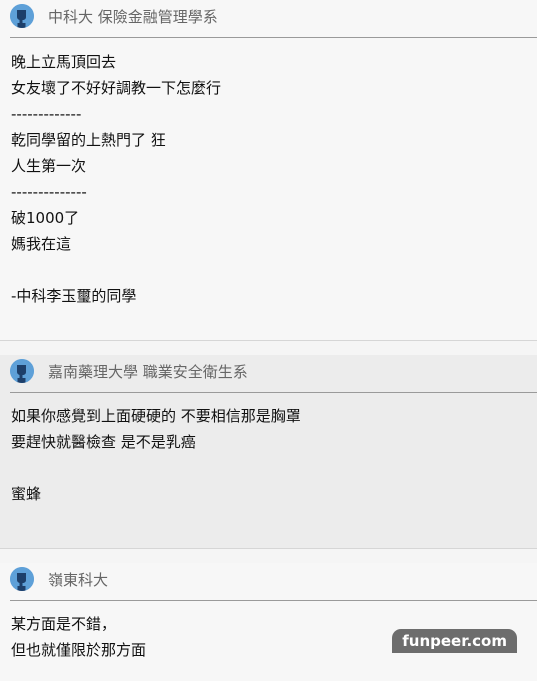 This screenshot has width=537, height=681. Describe the element at coordinates (103, 442) in the screenshot. I see `comment-line: 要趕快就醫檢查 是不是乳癌` at that location.